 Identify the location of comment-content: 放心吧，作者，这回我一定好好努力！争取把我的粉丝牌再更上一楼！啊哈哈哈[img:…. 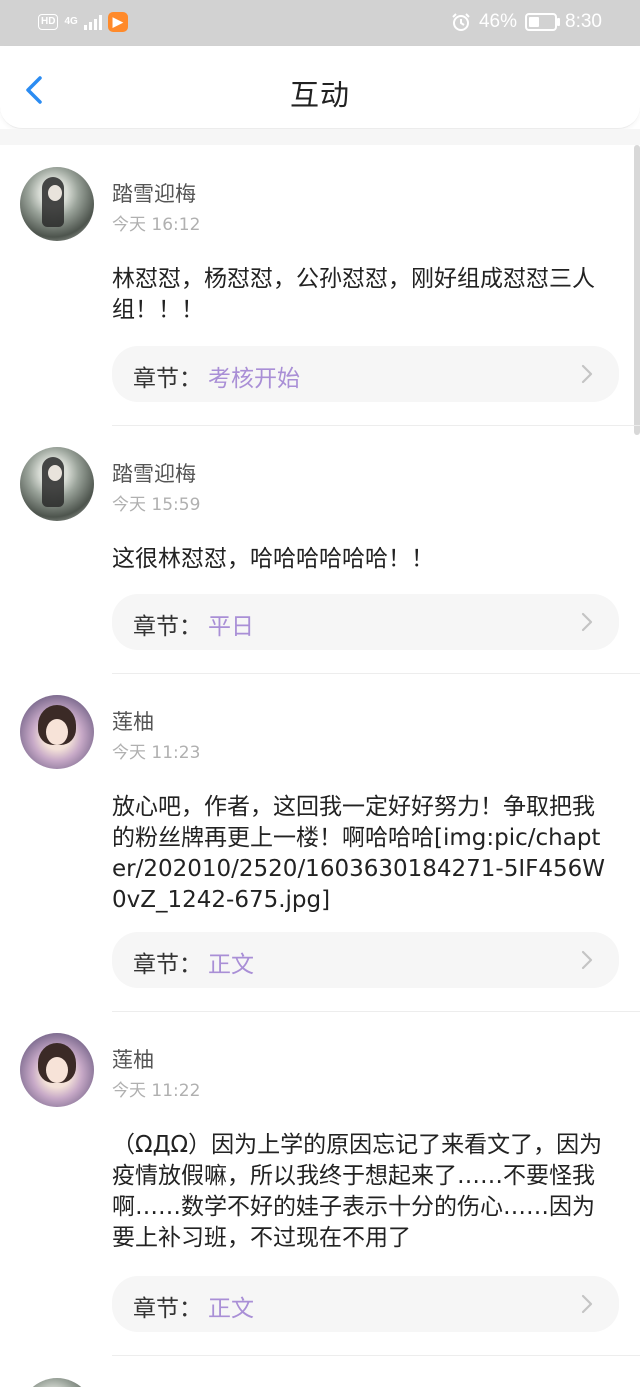
(359, 853).